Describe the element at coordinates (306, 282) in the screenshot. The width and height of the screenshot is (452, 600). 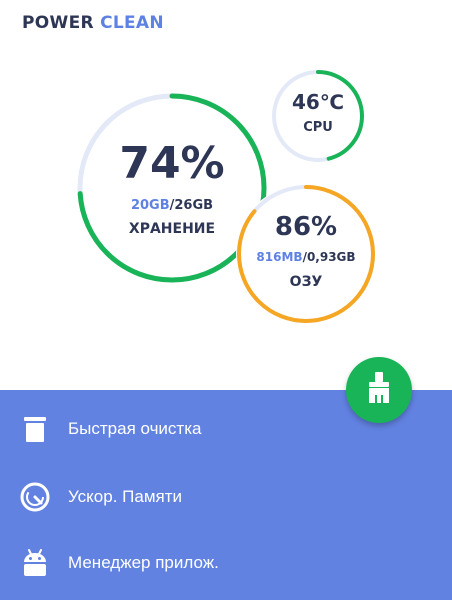
I see `ram-label: ОЗУ` at that location.